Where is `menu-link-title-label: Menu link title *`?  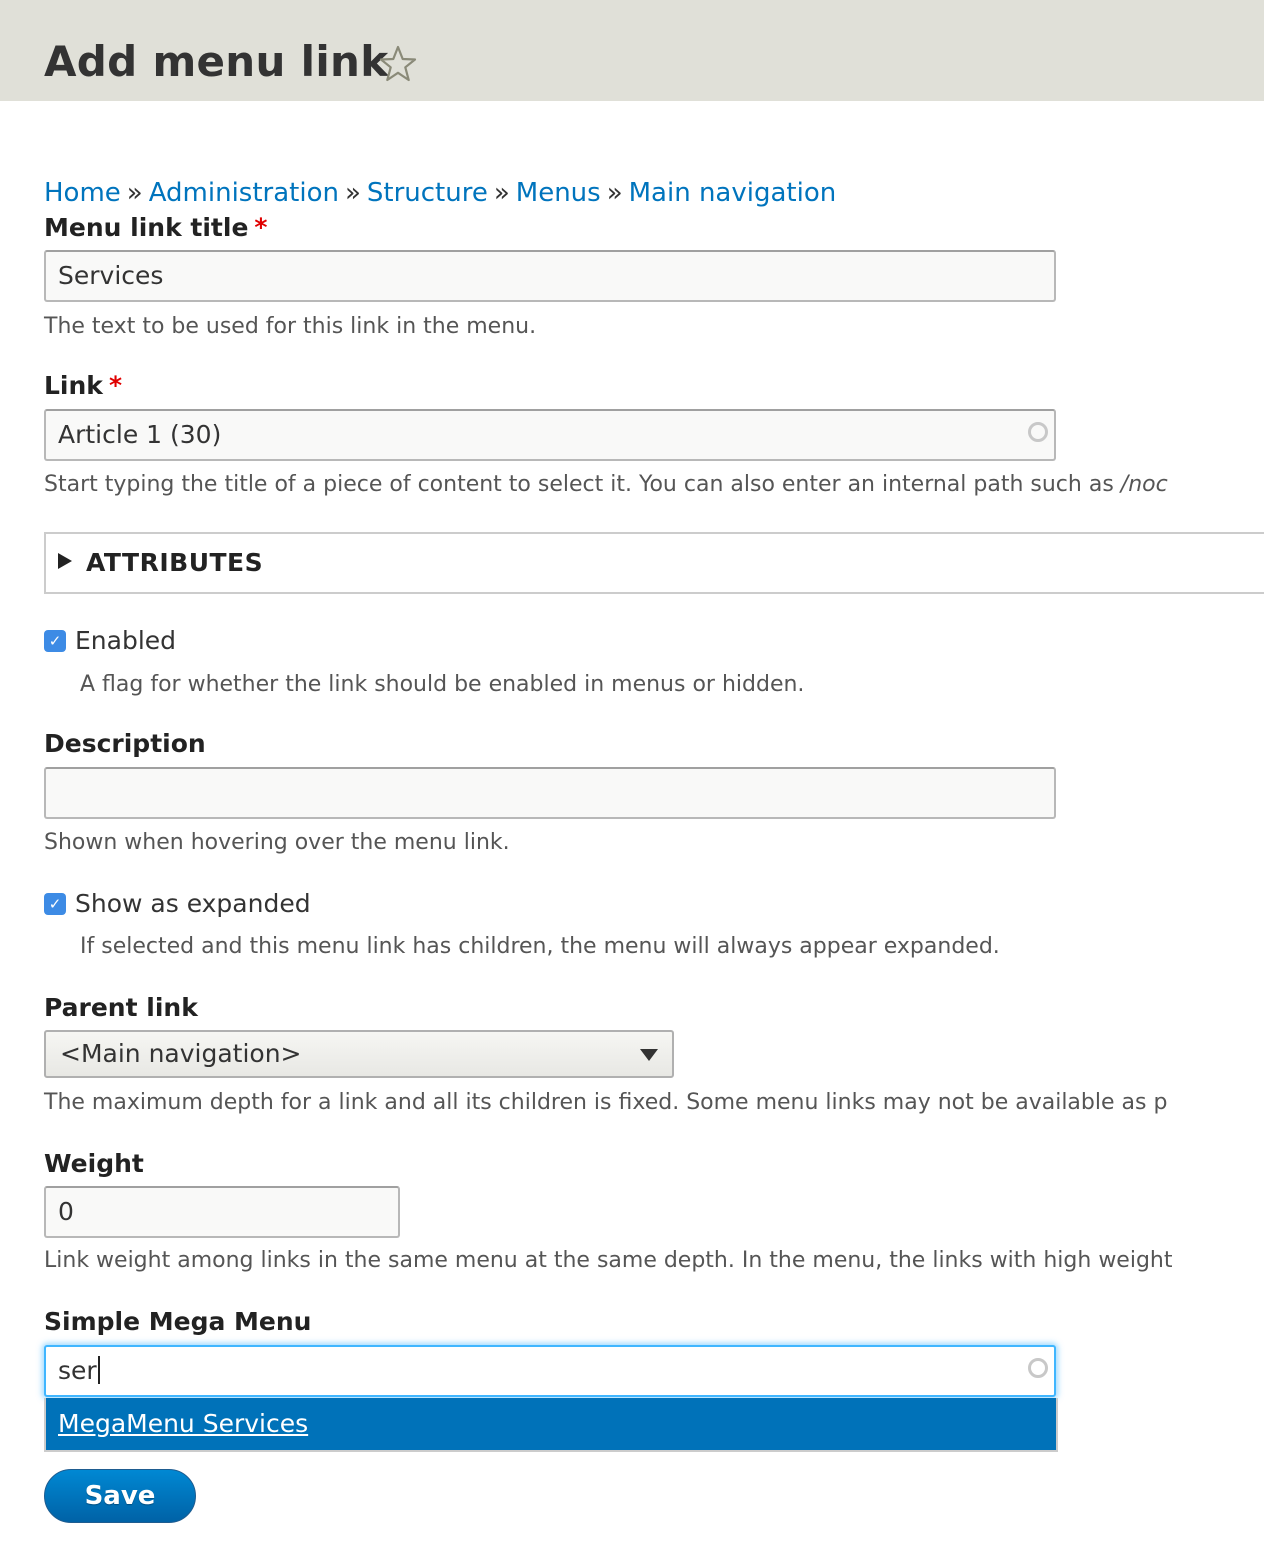
menu-link-title-label: Menu link title * is located at coordinates (155, 228).